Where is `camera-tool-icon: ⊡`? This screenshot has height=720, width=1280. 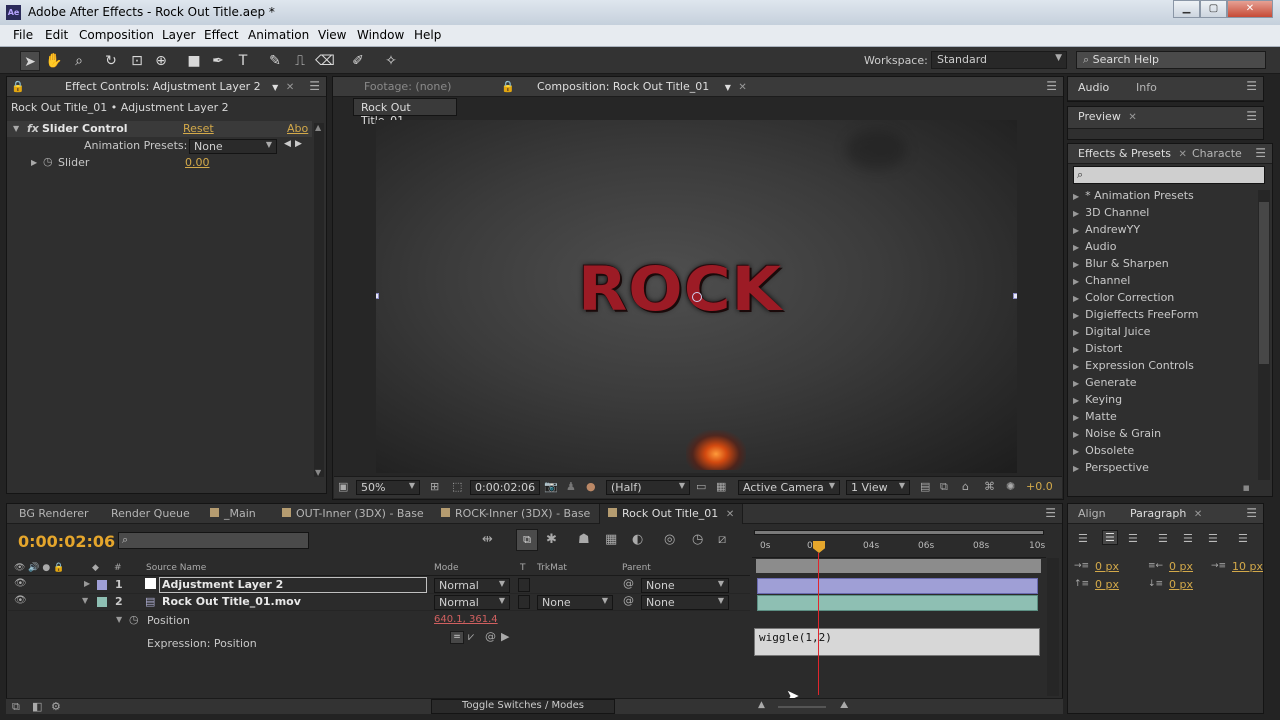 camera-tool-icon: ⊡ is located at coordinates (137, 61).